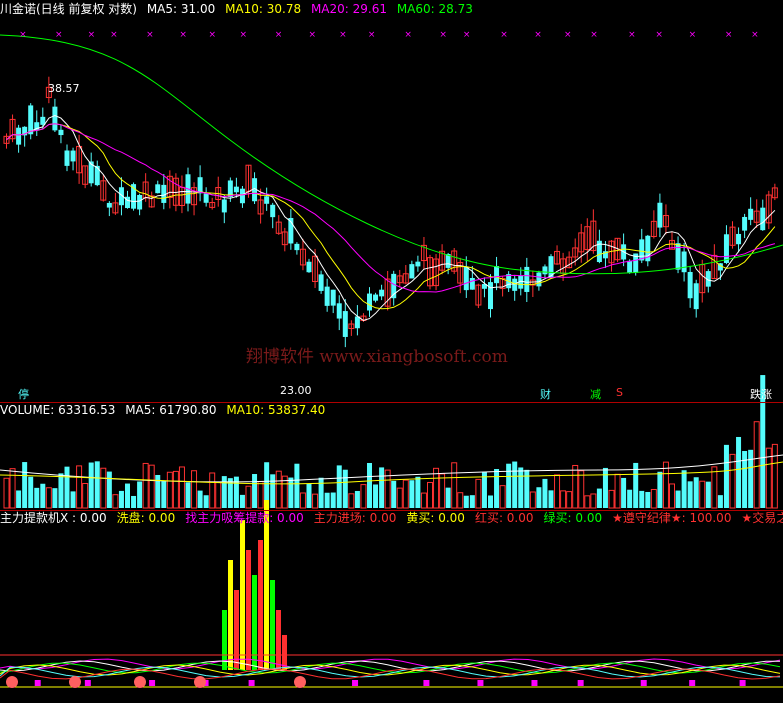 This screenshot has width=783, height=703. I want to click on volume-ma5: MA5: 61790.80, so click(171, 410).